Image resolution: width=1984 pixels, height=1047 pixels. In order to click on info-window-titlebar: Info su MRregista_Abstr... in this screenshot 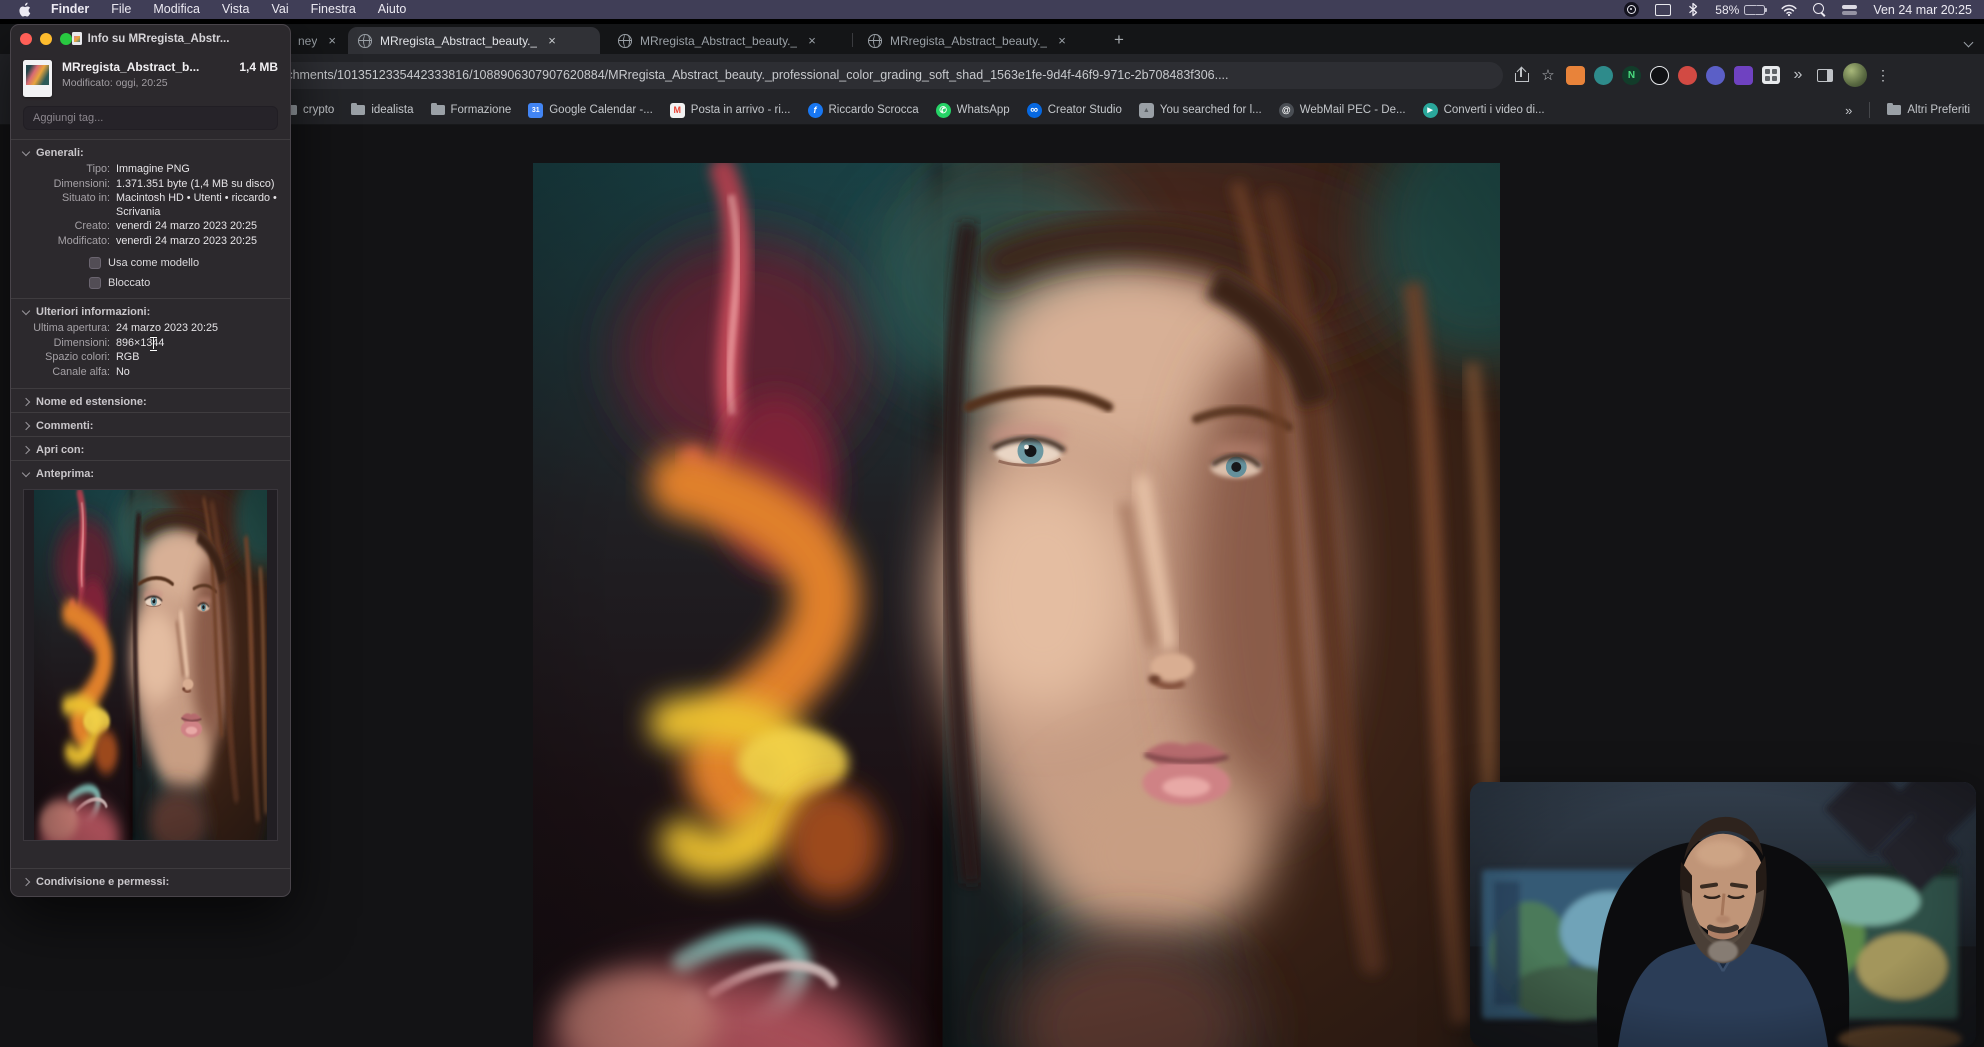, I will do `click(150, 38)`.